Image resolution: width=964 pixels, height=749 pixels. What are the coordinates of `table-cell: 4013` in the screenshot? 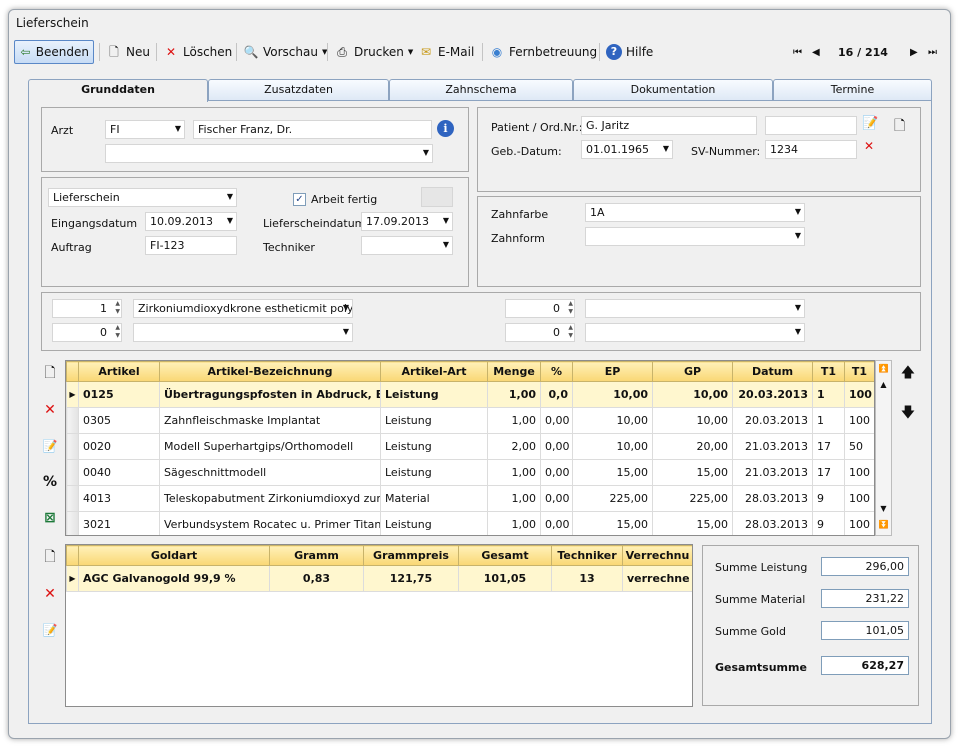 It's located at (119, 498).